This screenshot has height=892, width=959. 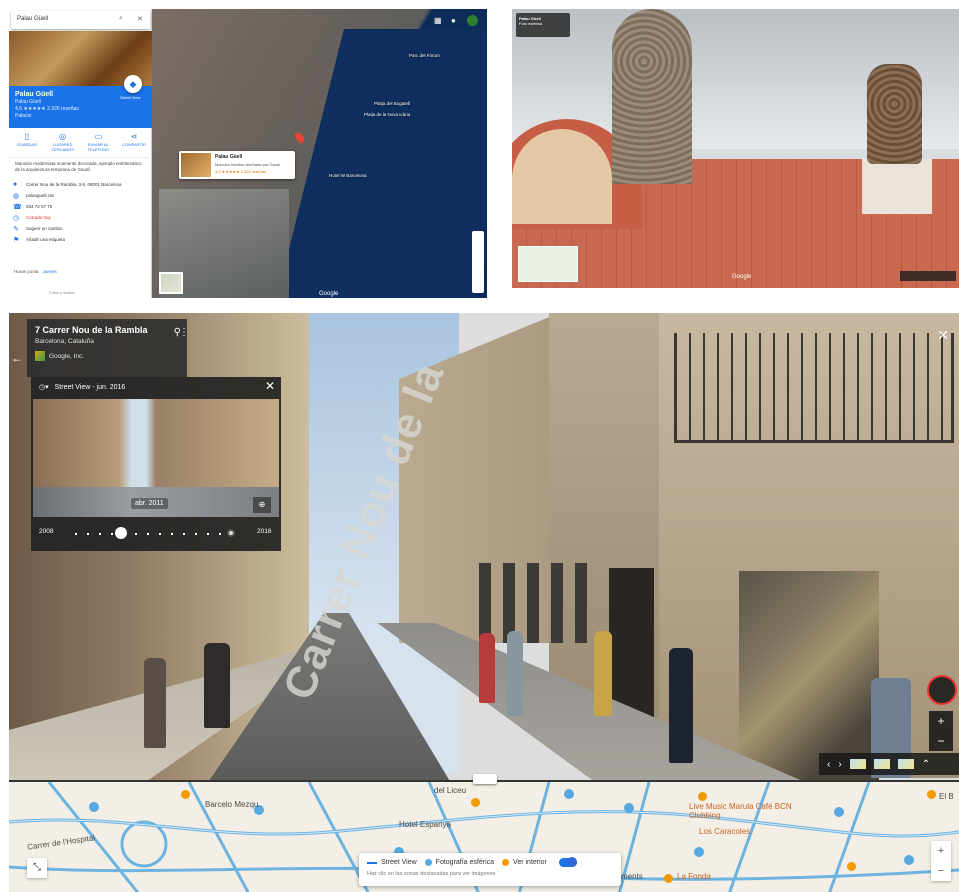 What do you see at coordinates (98, 143) in the screenshot?
I see `send-to-phone-button: ▭ ENVIAR AL TELÉFONO` at bounding box center [98, 143].